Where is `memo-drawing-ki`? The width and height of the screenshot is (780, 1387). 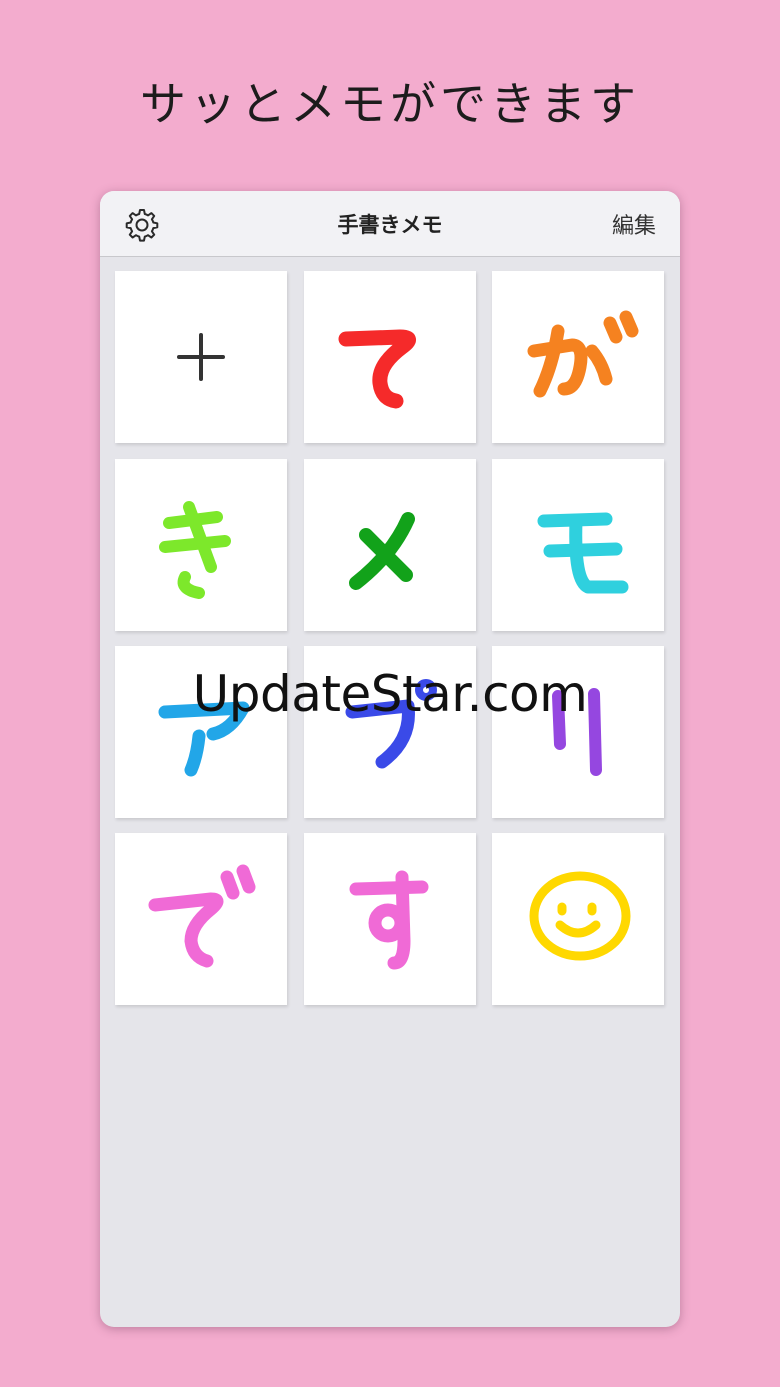
memo-drawing-ki is located at coordinates (195, 550).